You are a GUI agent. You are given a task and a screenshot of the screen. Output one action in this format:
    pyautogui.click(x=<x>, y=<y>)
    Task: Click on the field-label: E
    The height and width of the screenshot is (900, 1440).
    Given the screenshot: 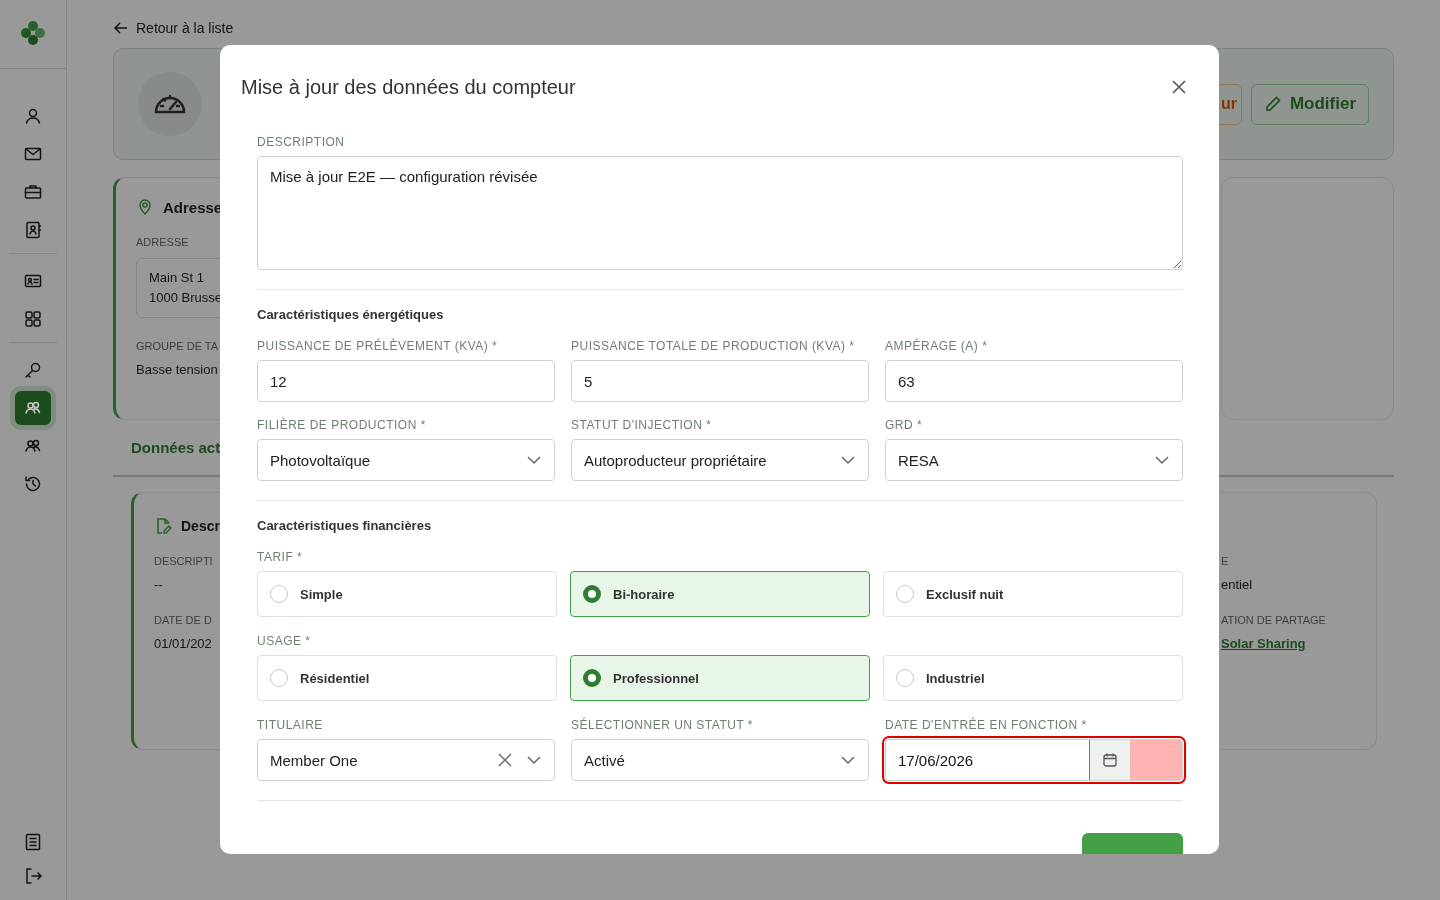 What is the action you would take?
    pyautogui.click(x=1225, y=561)
    